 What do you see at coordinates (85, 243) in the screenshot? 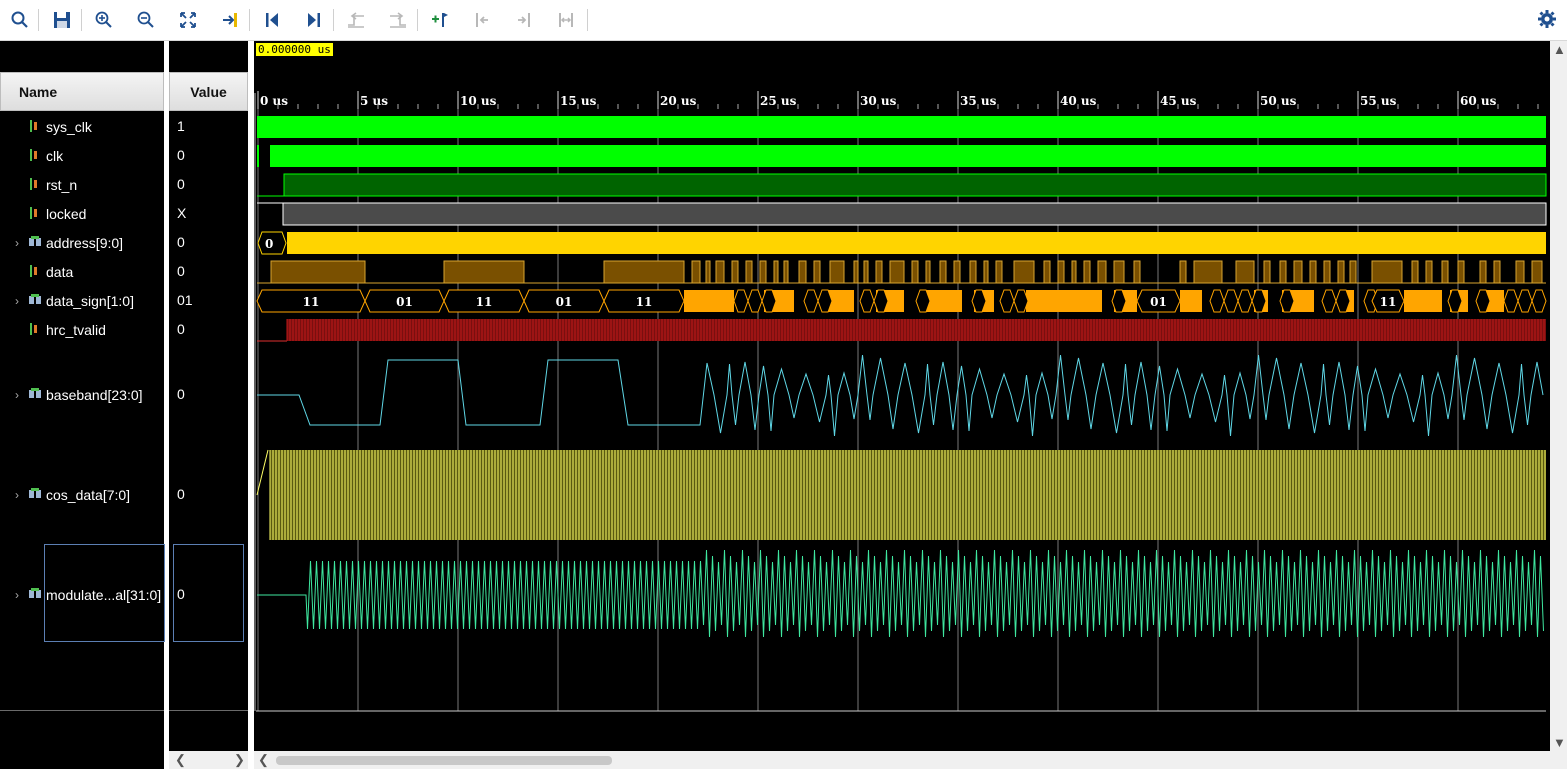
I see `signal-name-label: address[9:0]` at bounding box center [85, 243].